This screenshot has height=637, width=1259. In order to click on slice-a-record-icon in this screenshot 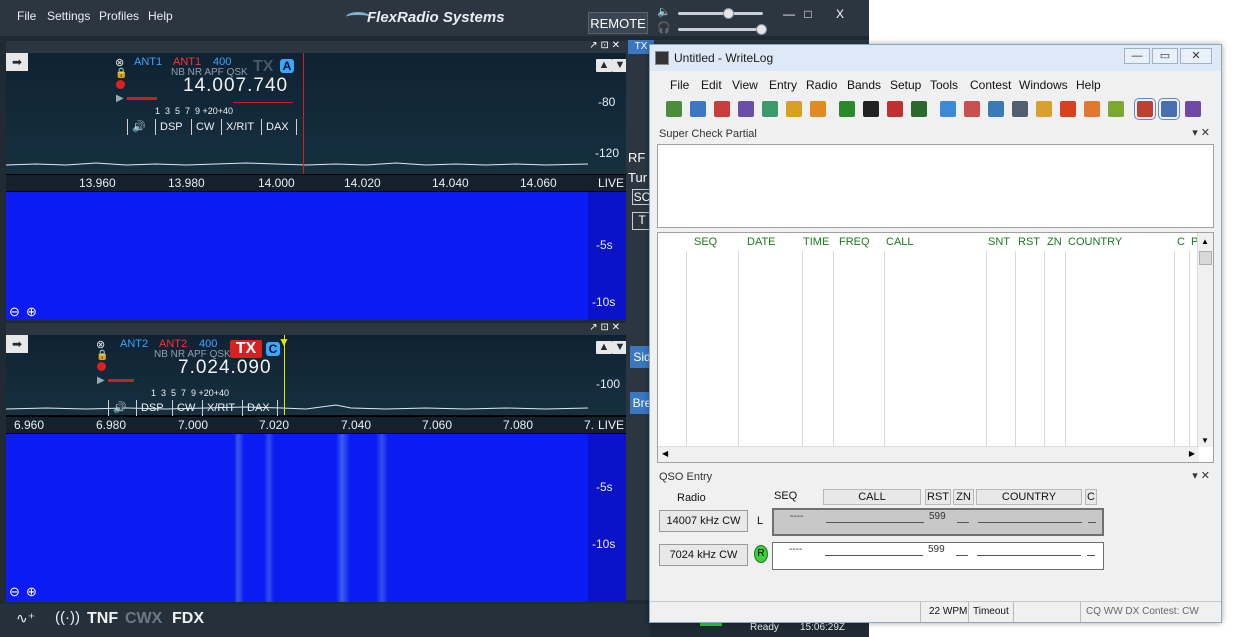, I will do `click(120, 84)`.